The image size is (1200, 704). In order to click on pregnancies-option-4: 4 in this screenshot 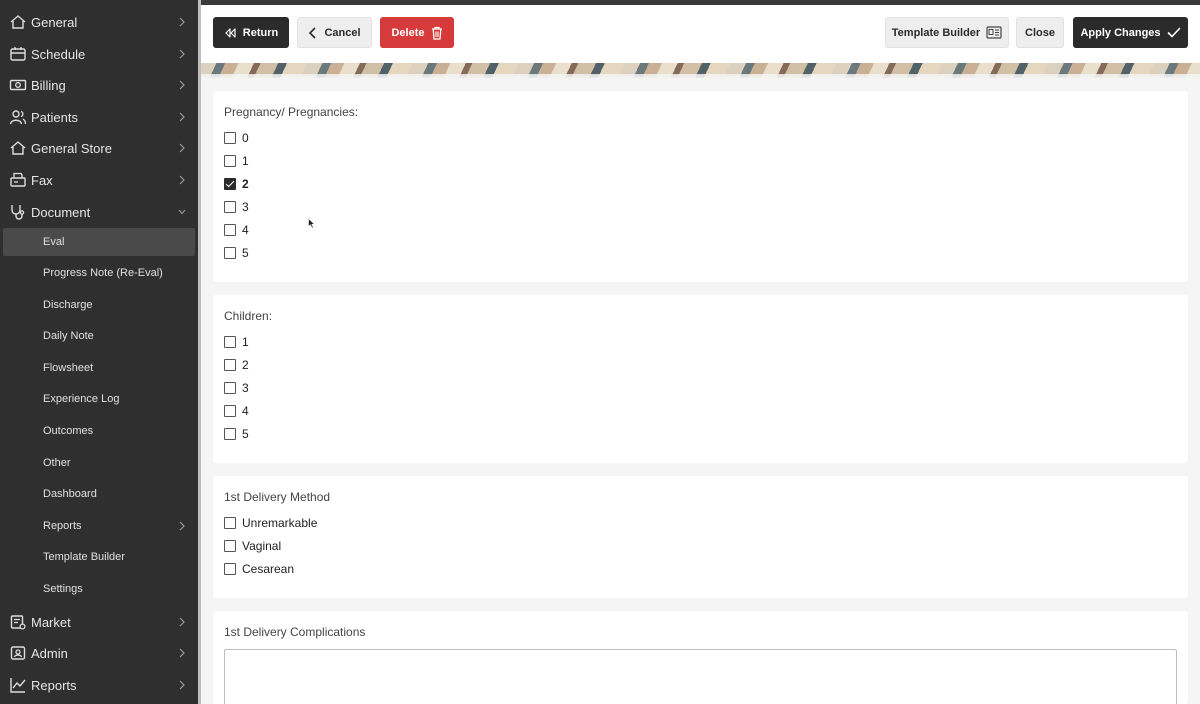, I will do `click(236, 230)`.